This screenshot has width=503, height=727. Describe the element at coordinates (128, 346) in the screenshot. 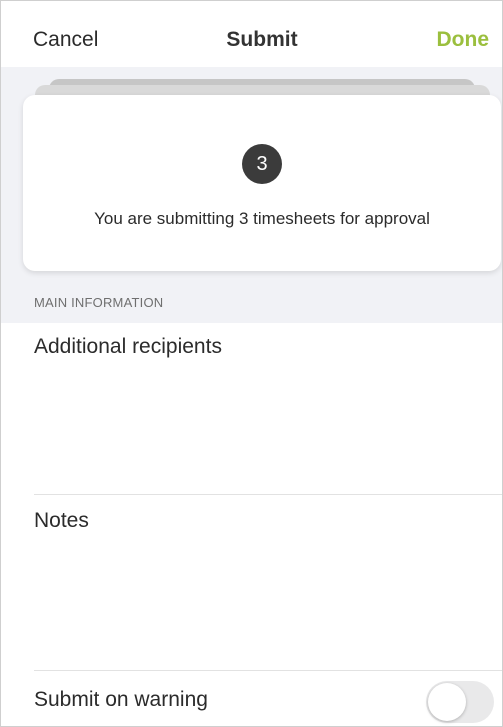

I see `additional-recipients-label: Additional recipients` at that location.